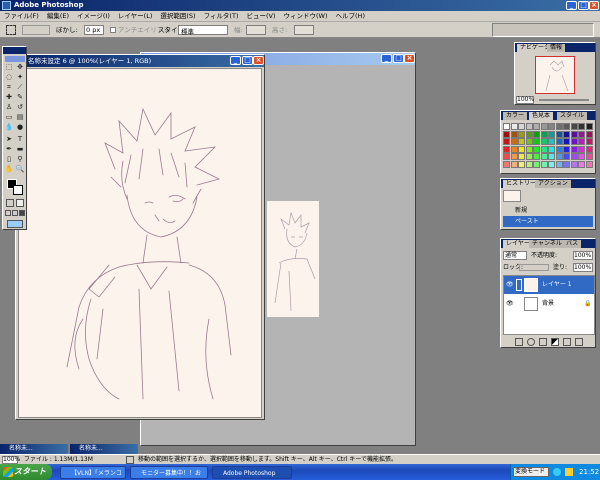  I want to click on history-brush-icon: ↺, so click(20, 107).